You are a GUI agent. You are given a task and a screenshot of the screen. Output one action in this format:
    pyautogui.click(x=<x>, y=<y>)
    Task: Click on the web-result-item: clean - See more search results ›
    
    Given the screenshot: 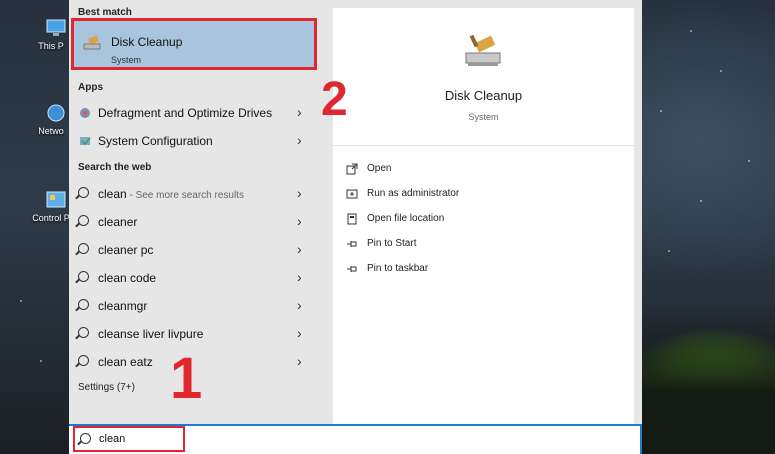 What is the action you would take?
    pyautogui.click(x=199, y=194)
    